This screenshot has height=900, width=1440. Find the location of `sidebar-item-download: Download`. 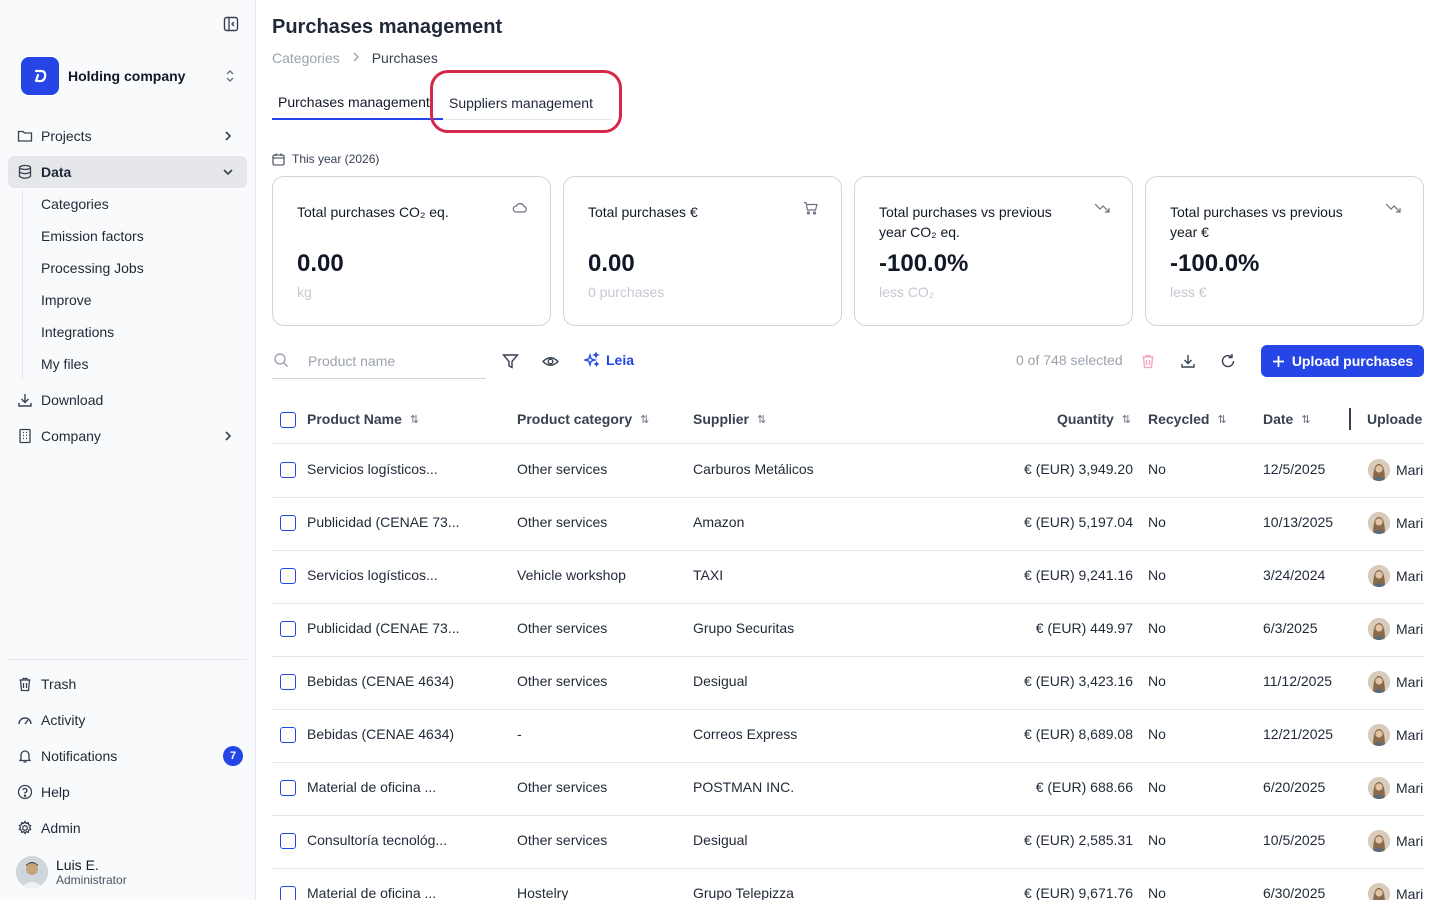

sidebar-item-download: Download is located at coordinates (127, 400).